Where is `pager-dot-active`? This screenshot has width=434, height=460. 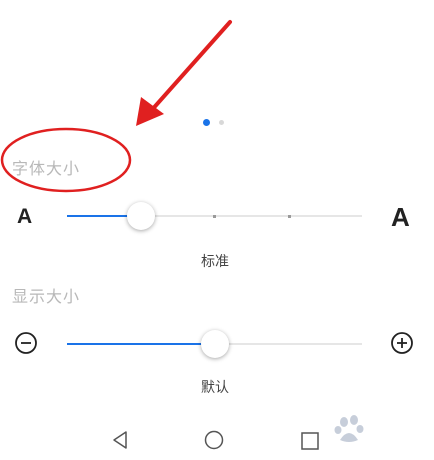 pager-dot-active is located at coordinates (206, 122).